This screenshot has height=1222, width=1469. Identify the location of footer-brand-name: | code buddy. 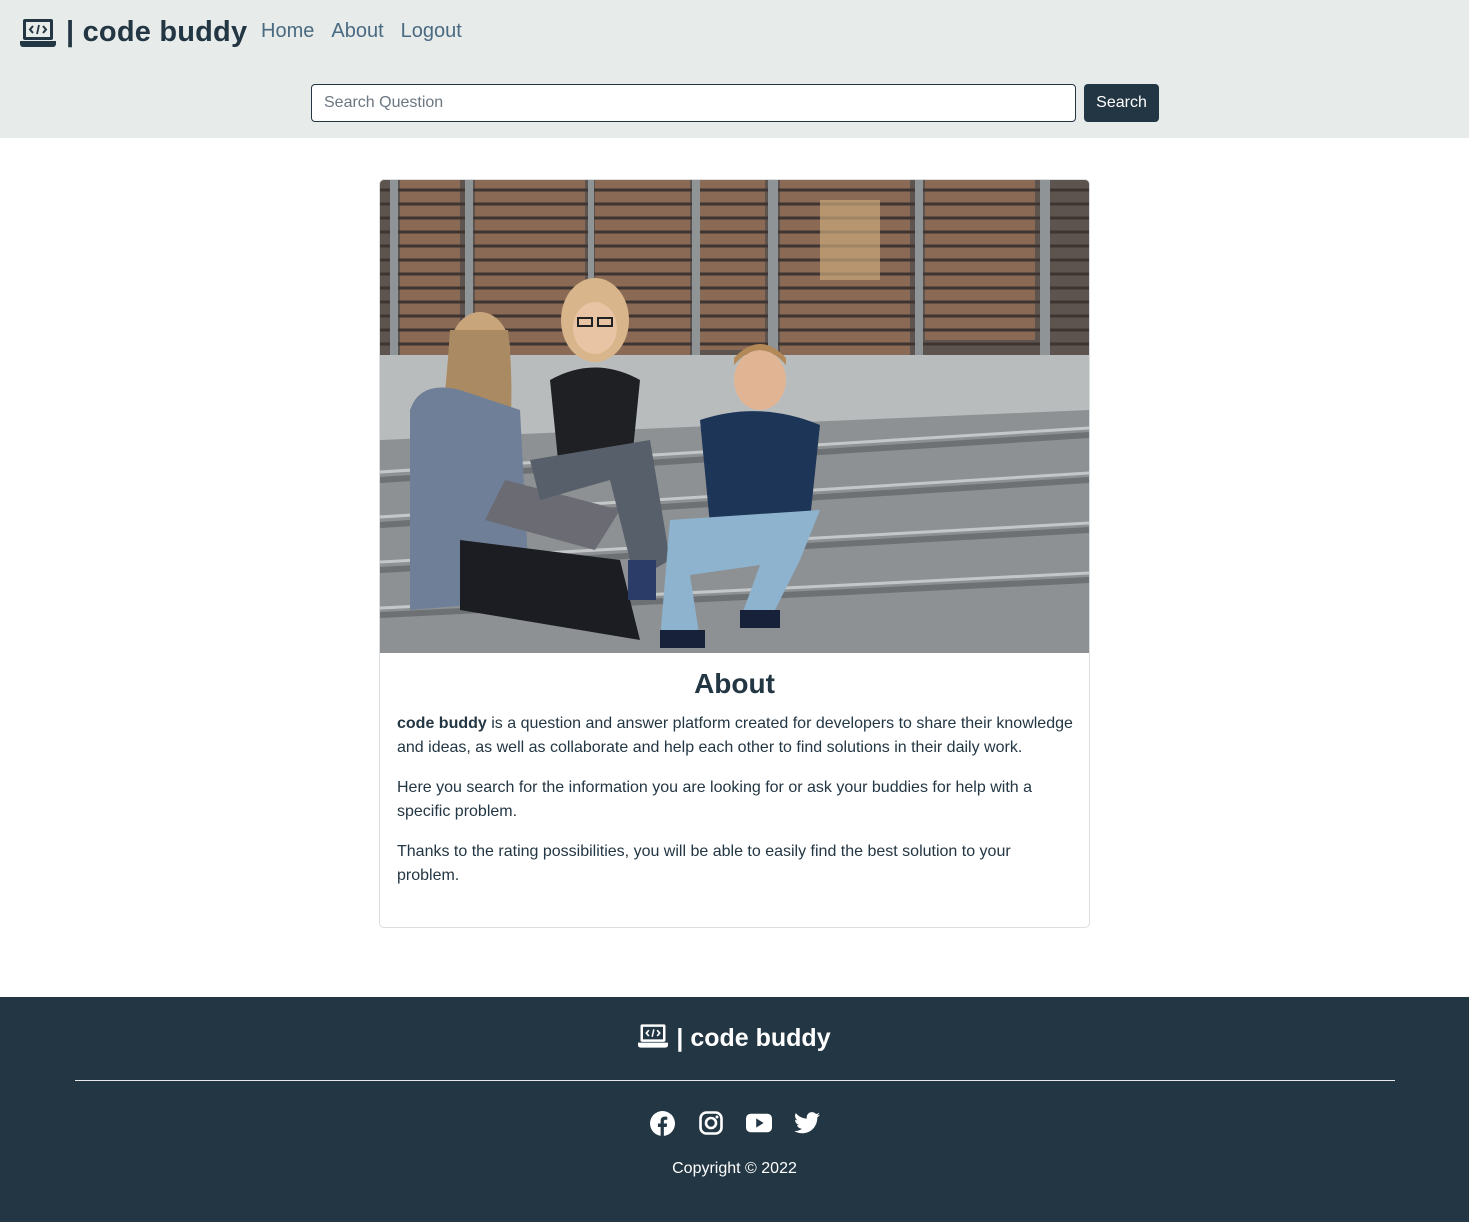
(753, 1038).